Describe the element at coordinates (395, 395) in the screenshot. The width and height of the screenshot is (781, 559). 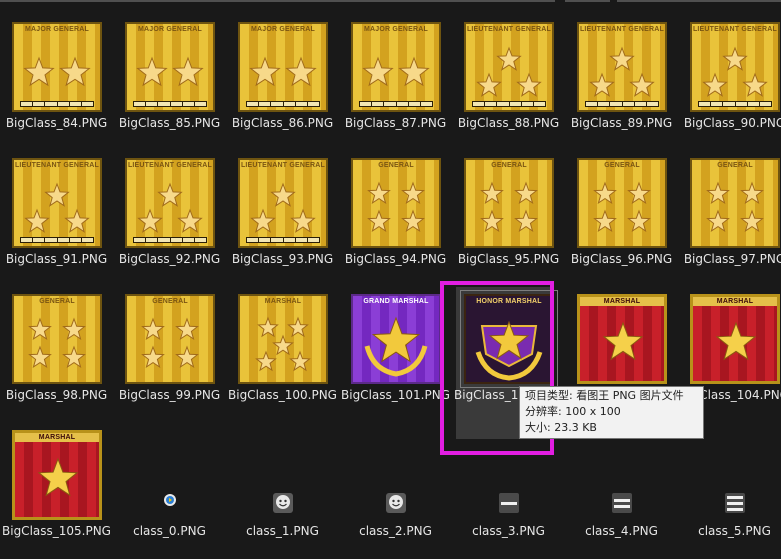
I see `file-name-label: BigClass_101.PNG` at that location.